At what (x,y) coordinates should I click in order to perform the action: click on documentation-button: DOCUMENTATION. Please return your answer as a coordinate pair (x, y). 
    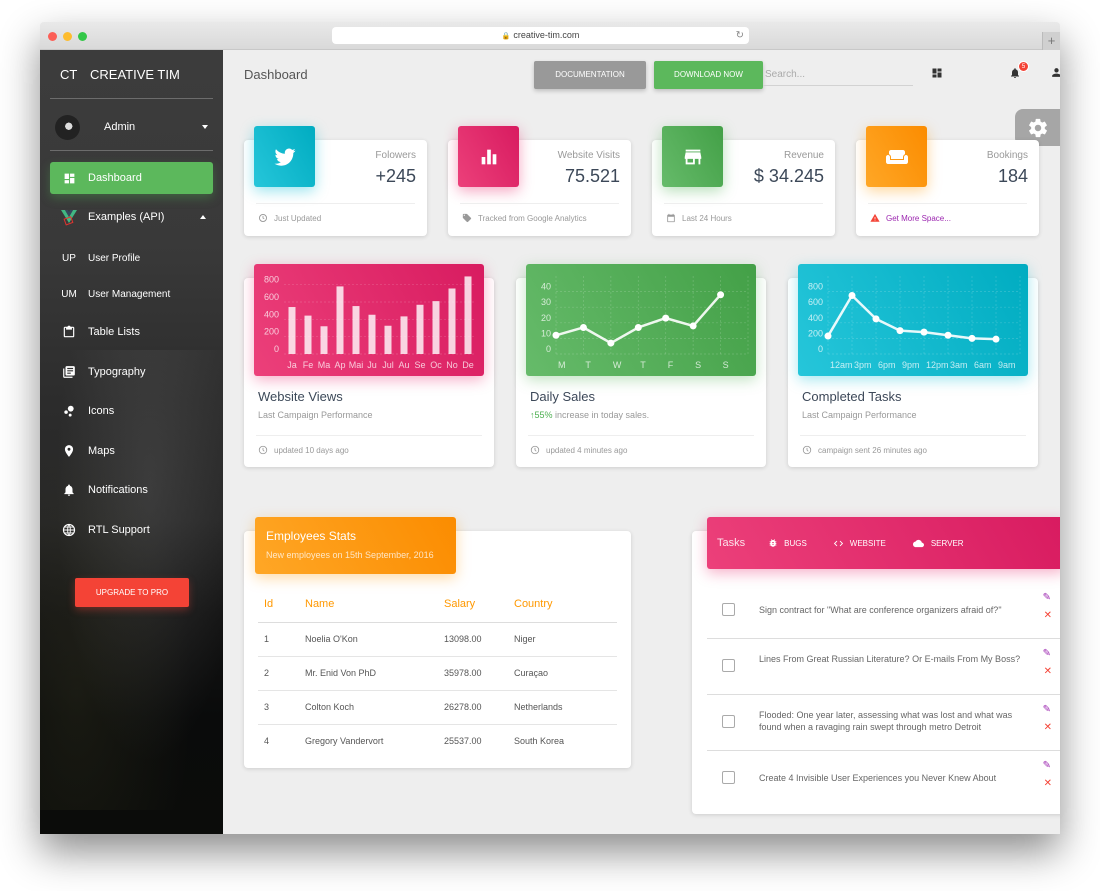
    Looking at the image, I should click on (590, 75).